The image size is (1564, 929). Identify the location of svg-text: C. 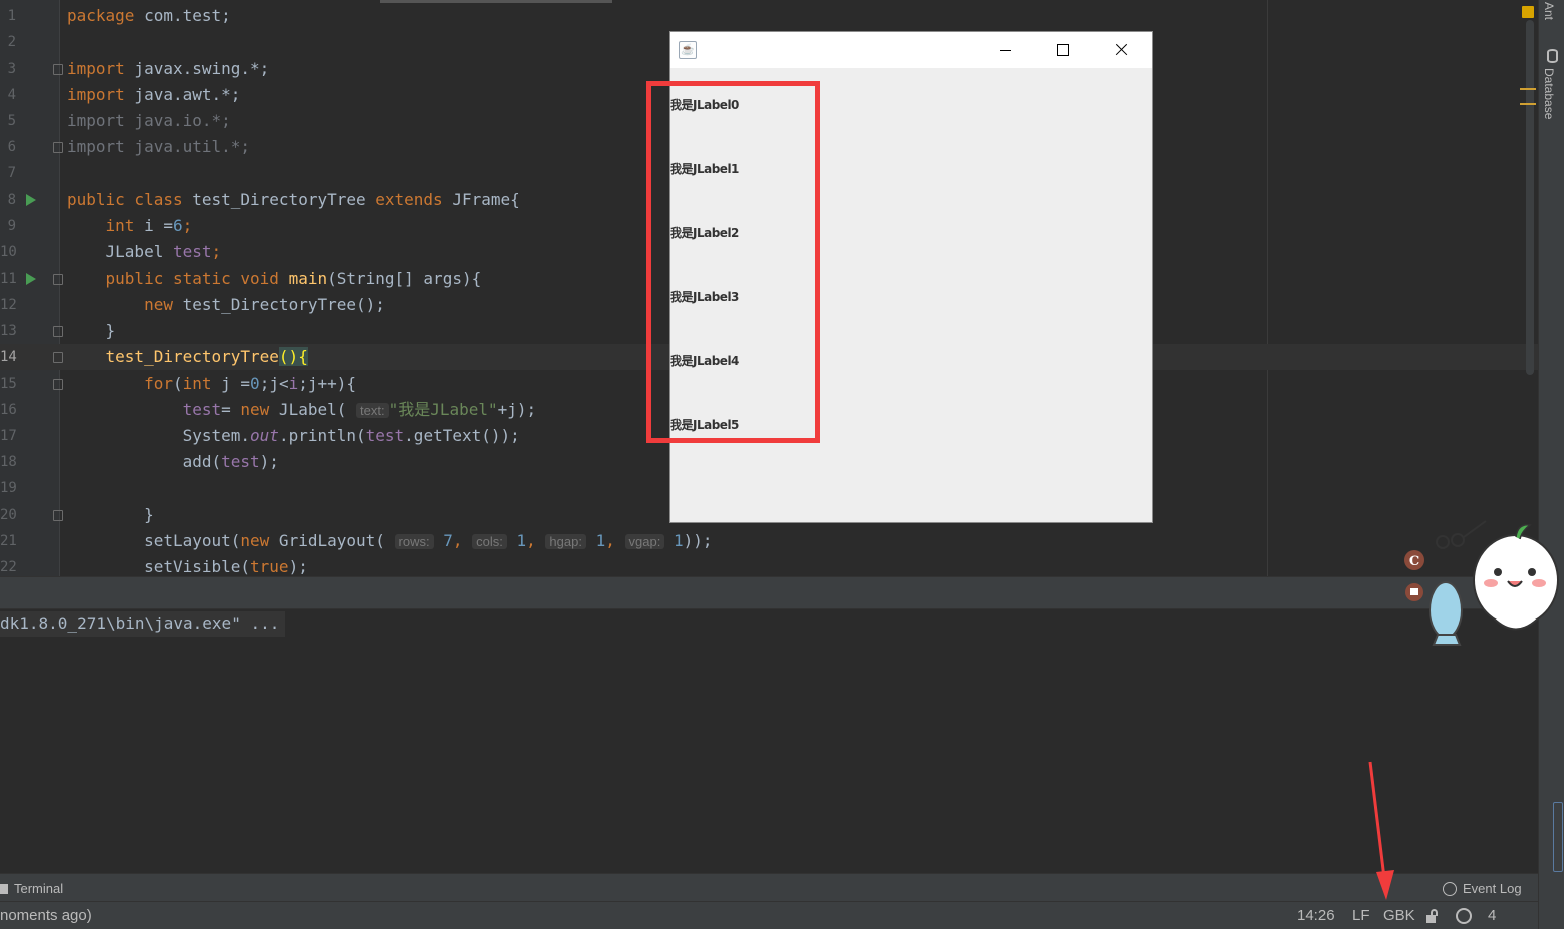
(1414, 561).